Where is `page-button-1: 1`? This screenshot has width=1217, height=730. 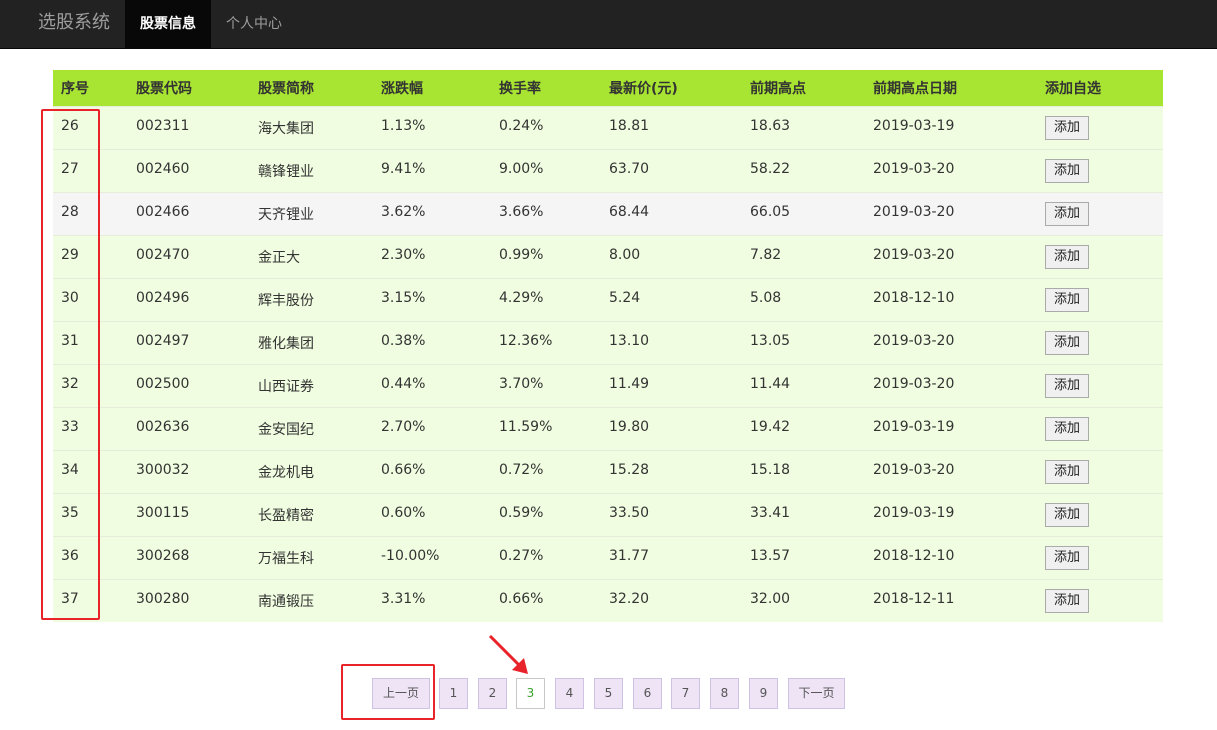 page-button-1: 1 is located at coordinates (453, 693).